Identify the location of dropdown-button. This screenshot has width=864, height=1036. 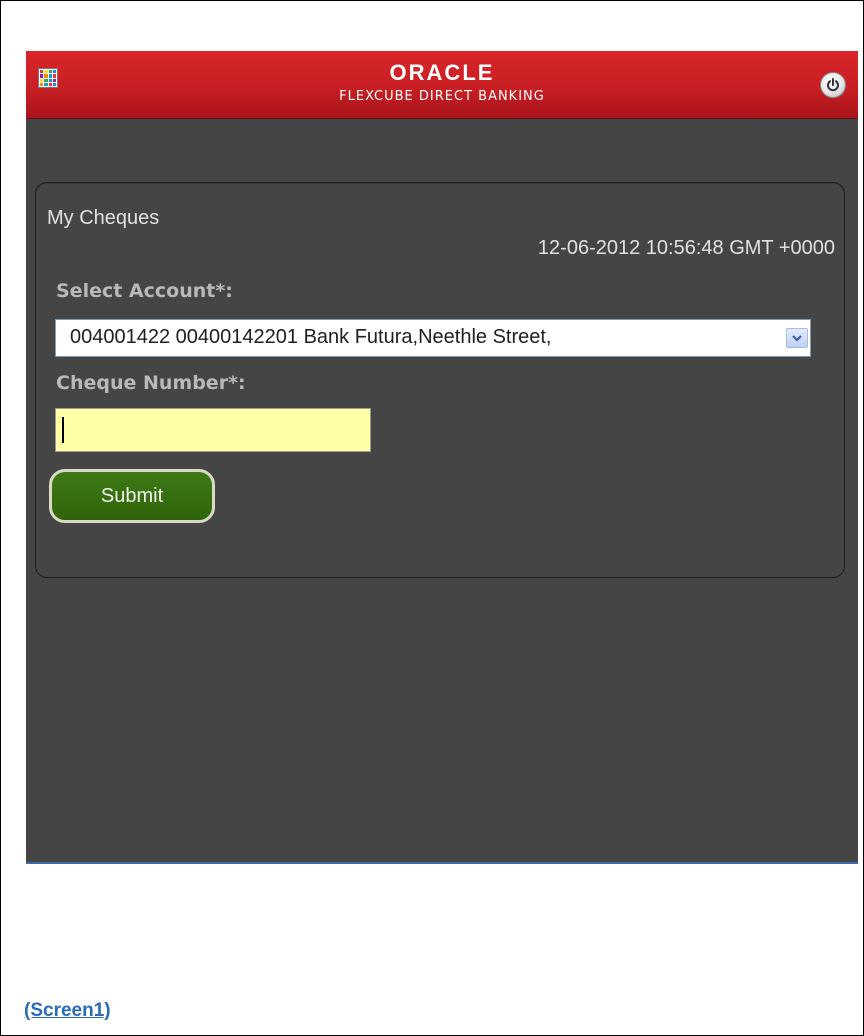
(797, 338).